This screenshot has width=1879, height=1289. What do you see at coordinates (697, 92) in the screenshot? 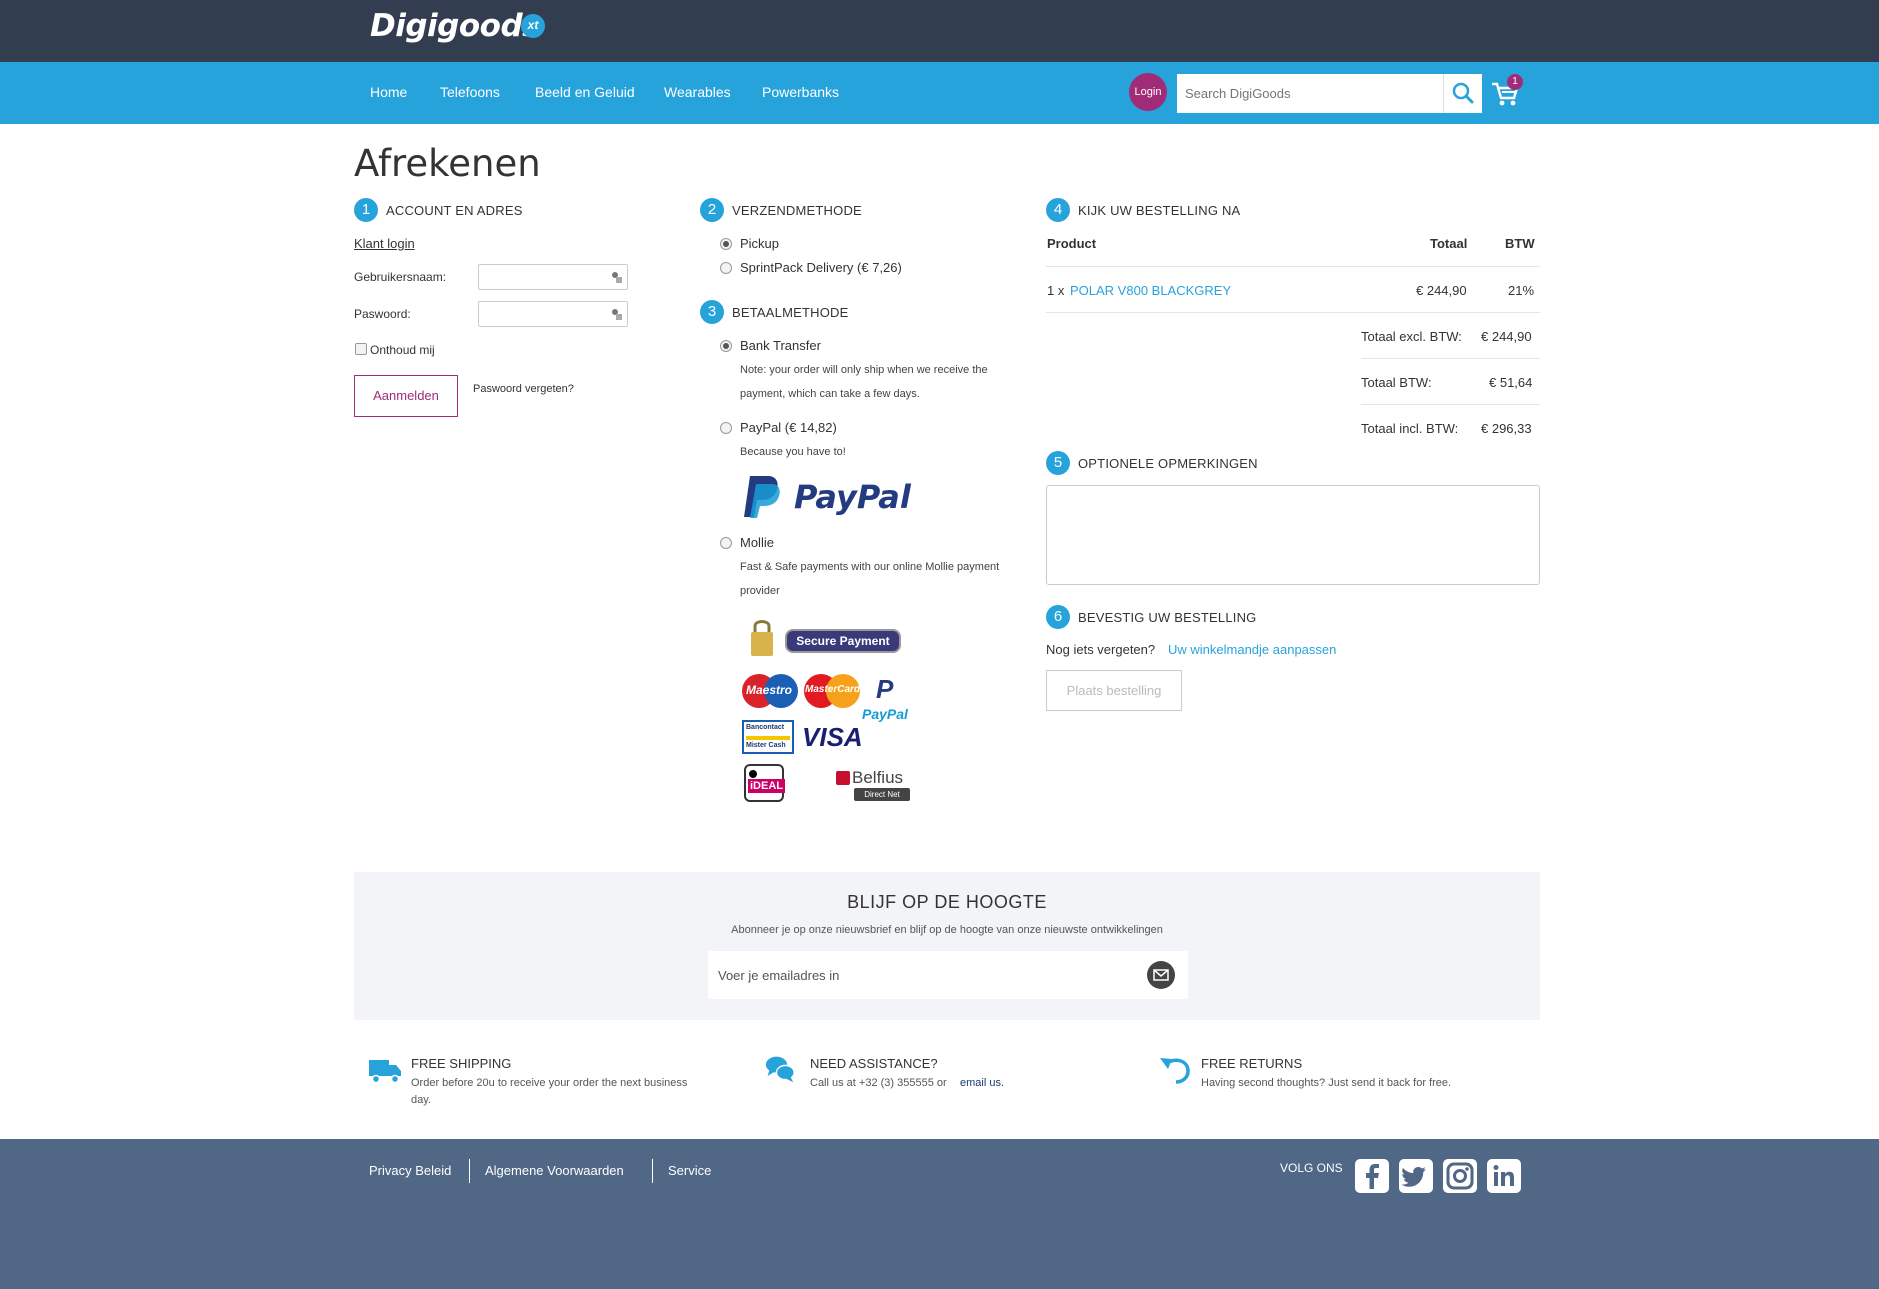
I see `nav-wearables: Wearables` at bounding box center [697, 92].